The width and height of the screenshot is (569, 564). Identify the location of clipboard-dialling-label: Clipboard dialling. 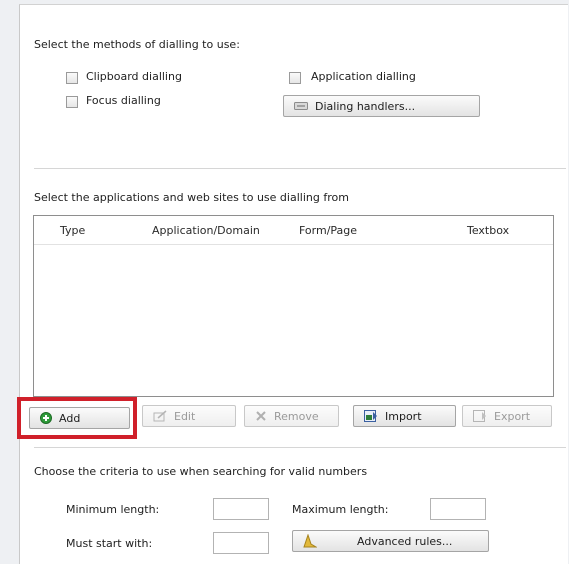
(134, 76).